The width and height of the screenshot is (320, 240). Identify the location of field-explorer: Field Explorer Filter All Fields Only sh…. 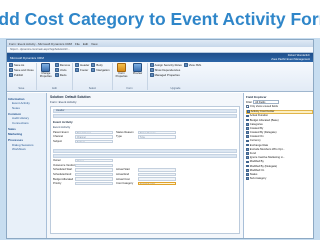
(278, 165).